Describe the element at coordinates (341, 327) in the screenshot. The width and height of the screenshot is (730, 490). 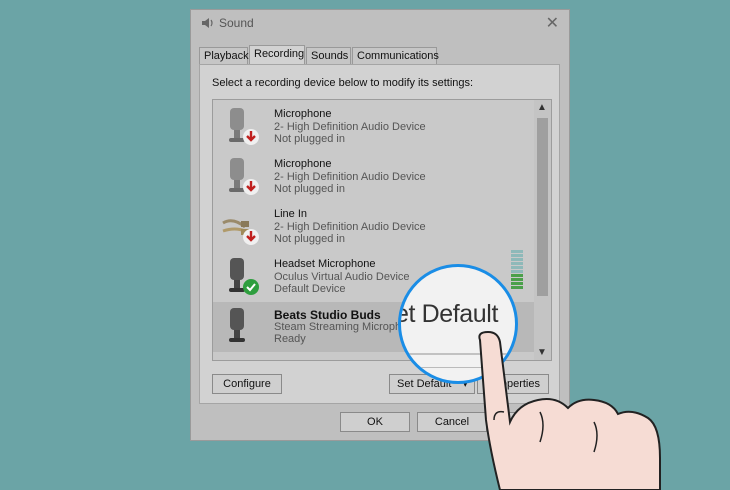
I see `device-description: Steam Streaming Micropho` at that location.